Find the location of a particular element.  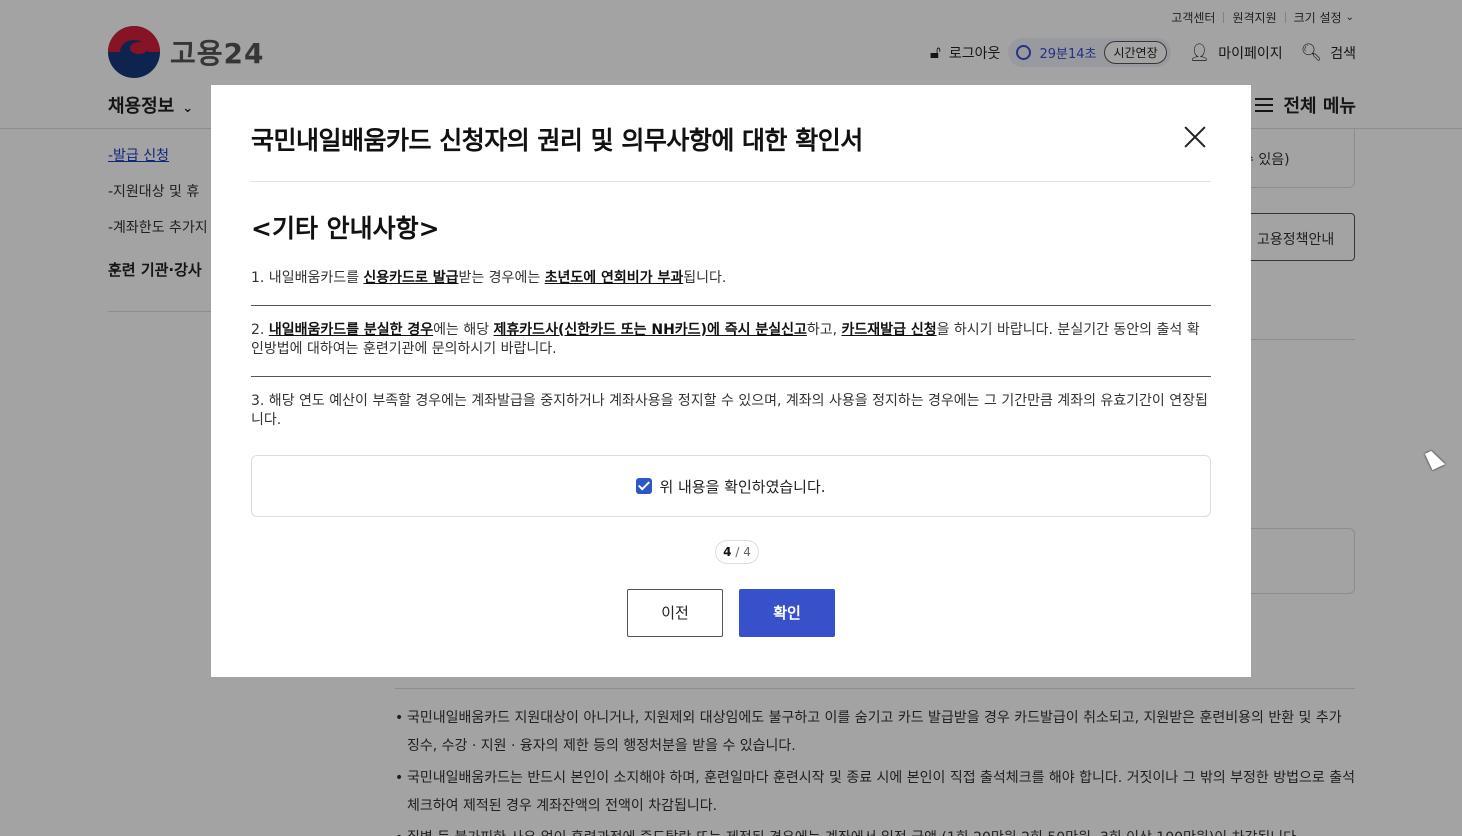

confirm-button: 확인 is located at coordinates (787, 613).